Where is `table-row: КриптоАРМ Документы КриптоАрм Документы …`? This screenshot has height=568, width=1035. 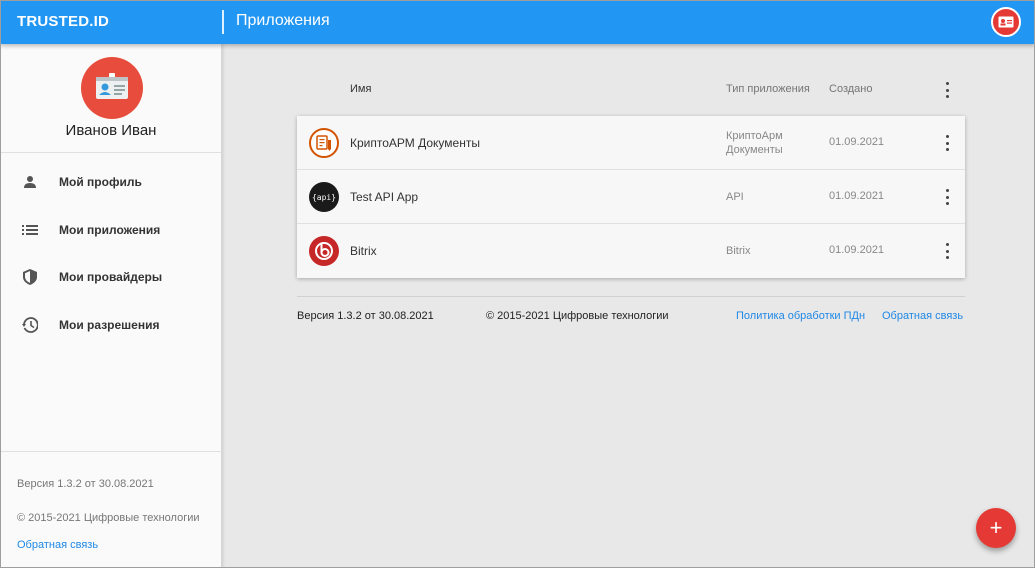 table-row: КриптоАРМ Документы КриптоАрм Документы … is located at coordinates (631, 143).